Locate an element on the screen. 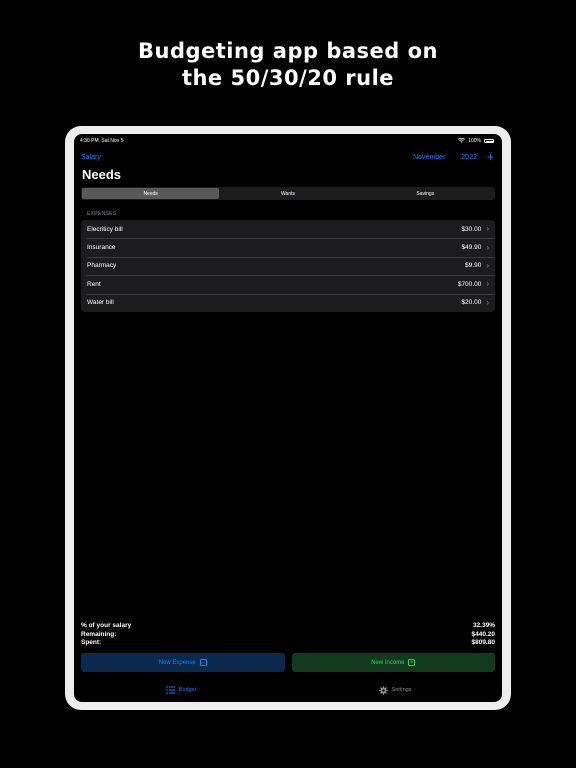 Image resolution: width=576 pixels, height=768 pixels. tab-bar: Budget Settings is located at coordinates (288, 690).